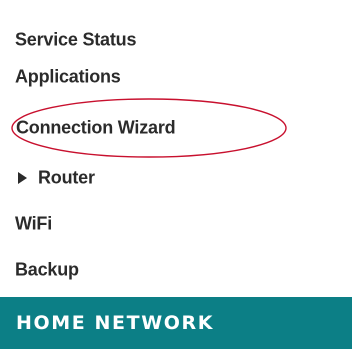 This screenshot has height=349, width=352. I want to click on section-header-home-network: HOME NETWORK, so click(176, 323).